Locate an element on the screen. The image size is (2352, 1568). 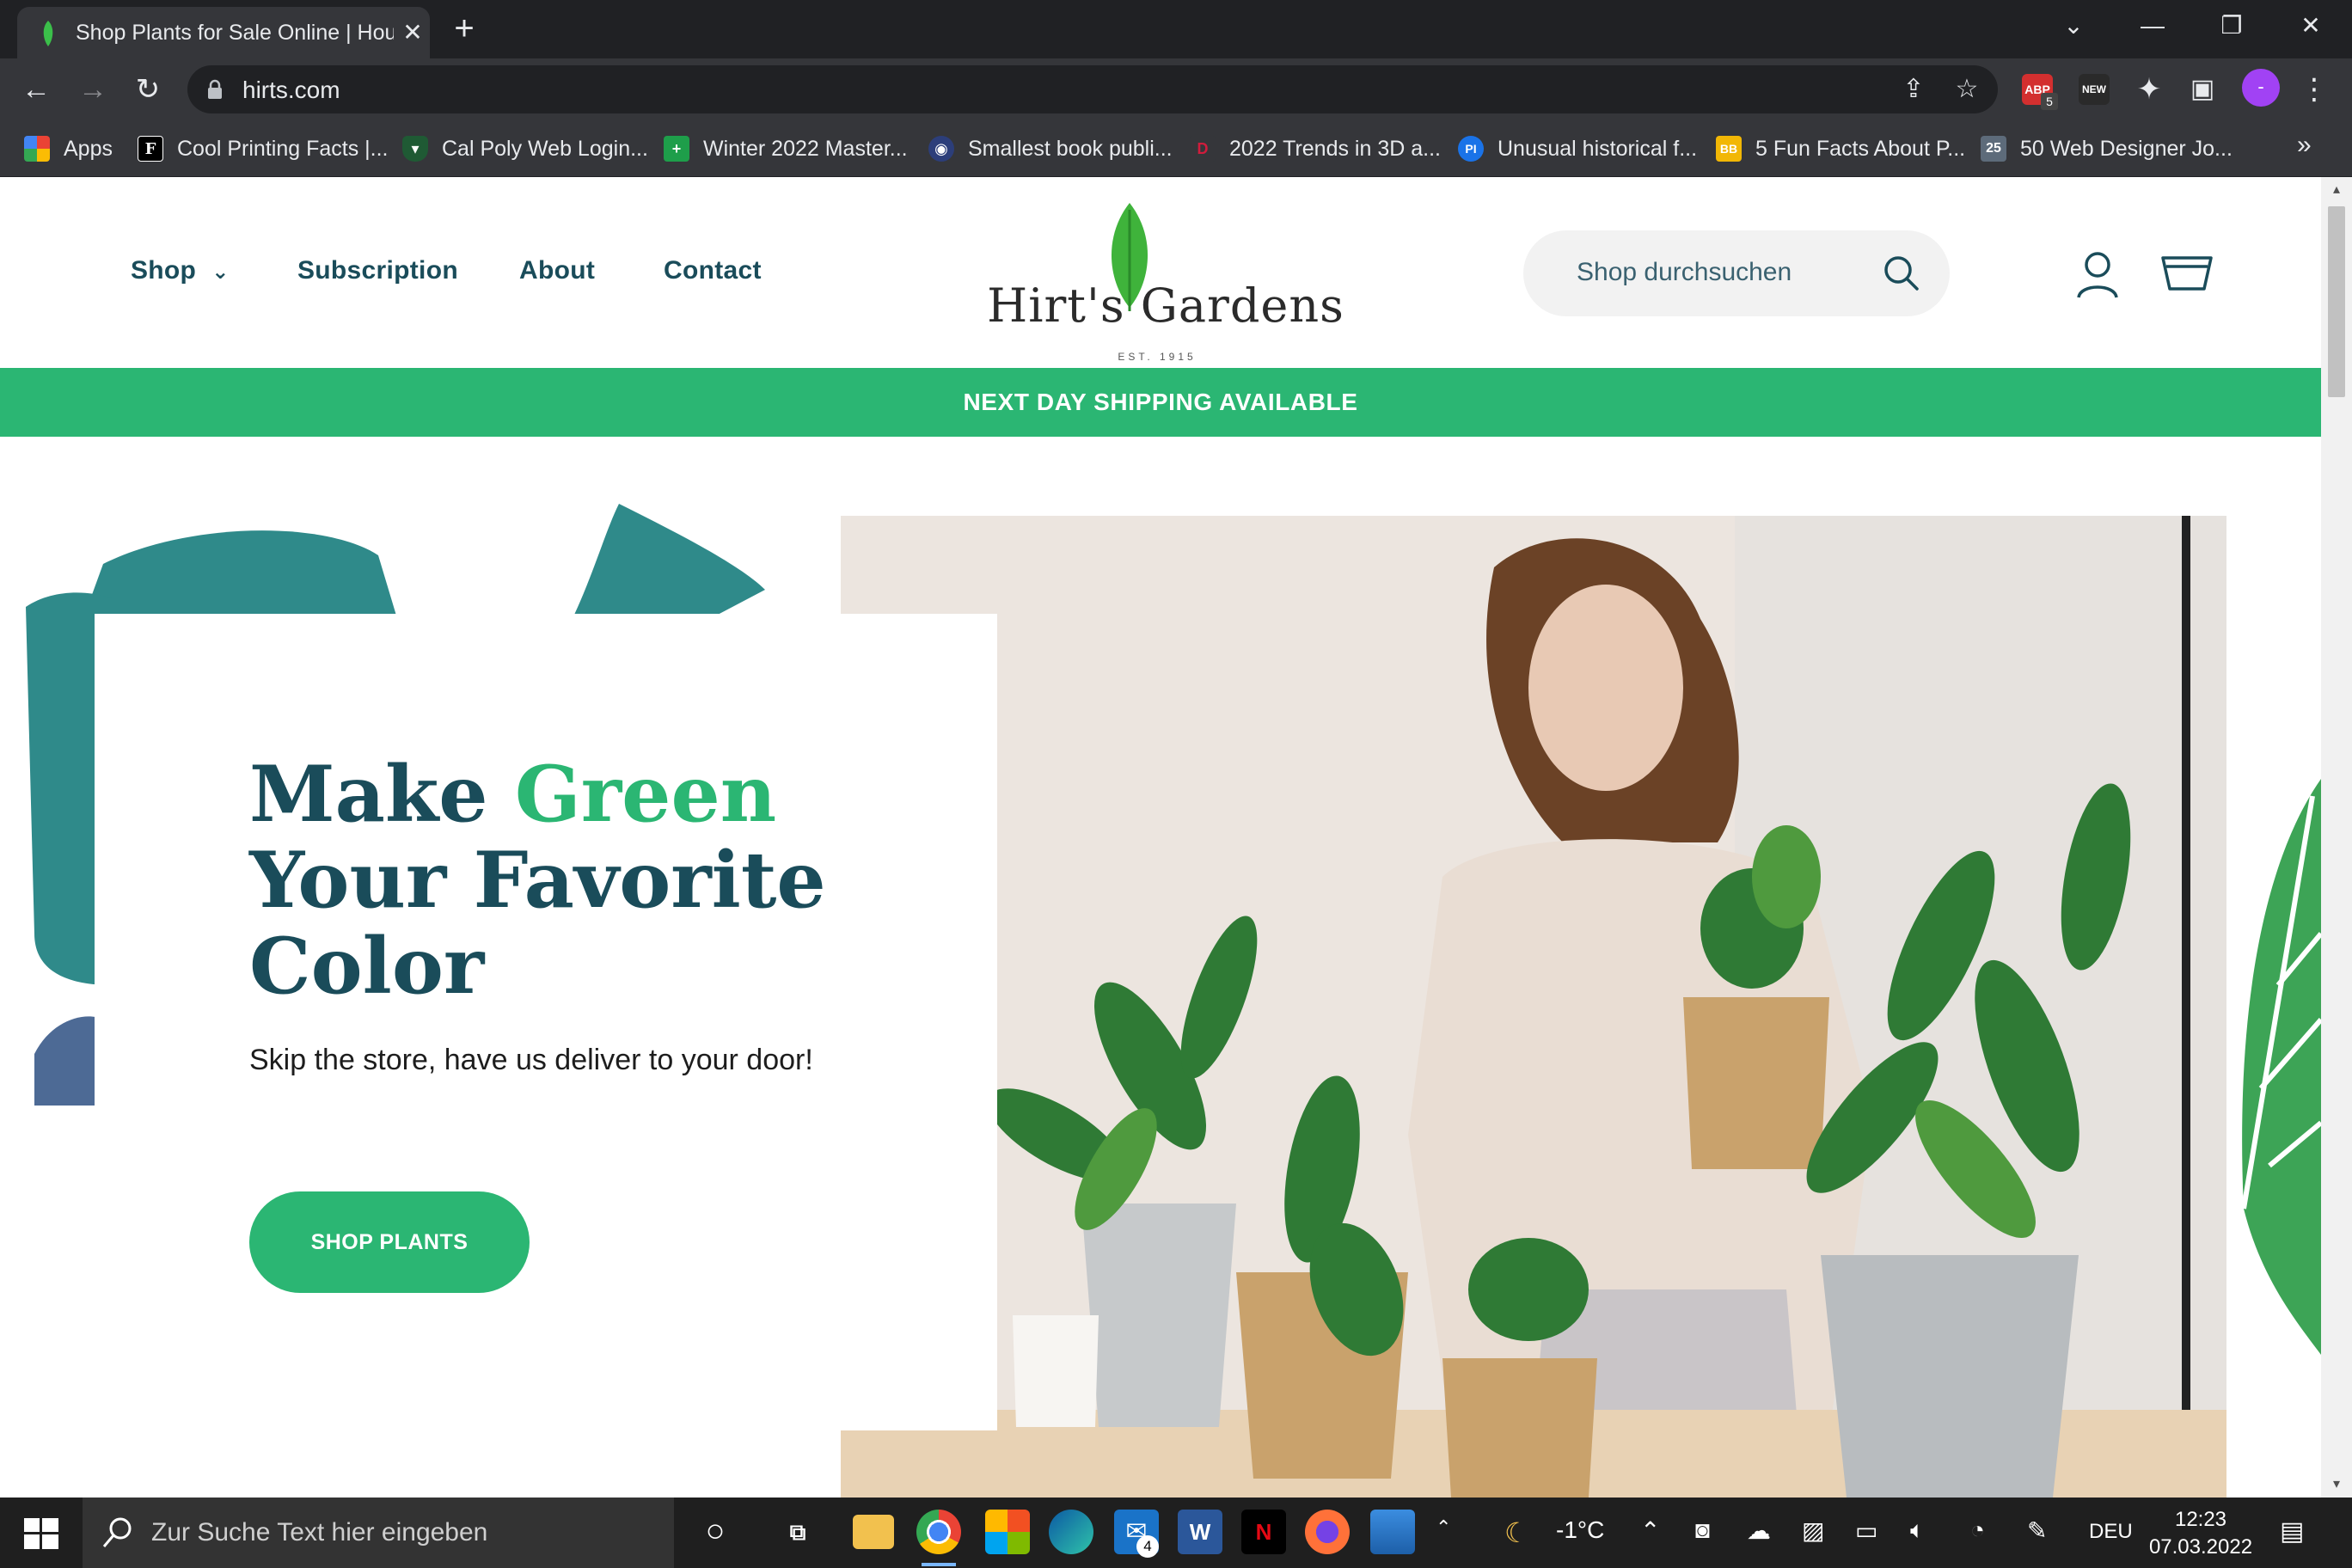
f-site-icon: F is located at coordinates (150, 149).